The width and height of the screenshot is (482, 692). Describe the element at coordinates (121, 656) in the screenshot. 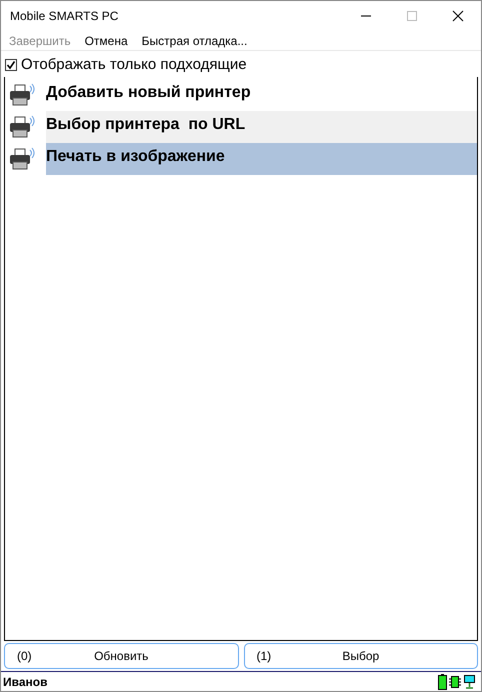

I see `action-button: (0) Обновить` at that location.